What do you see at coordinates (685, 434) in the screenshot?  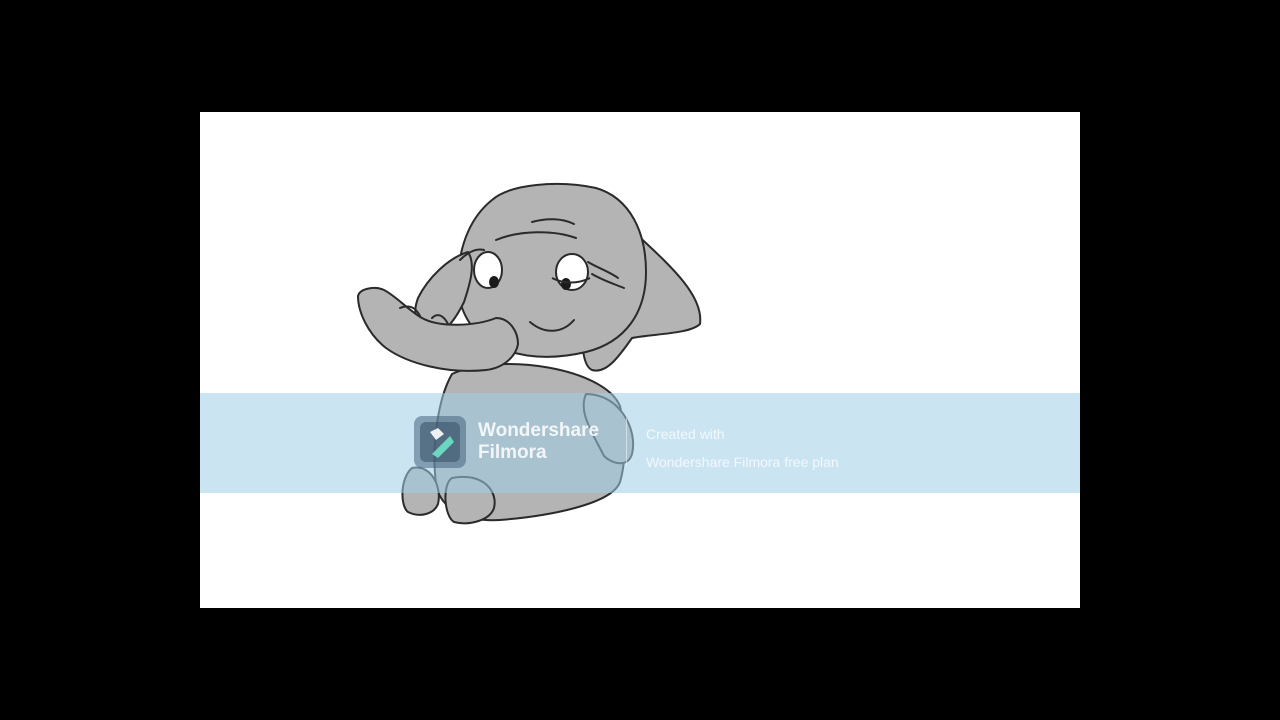 I see `watermark-created-with: Created with` at bounding box center [685, 434].